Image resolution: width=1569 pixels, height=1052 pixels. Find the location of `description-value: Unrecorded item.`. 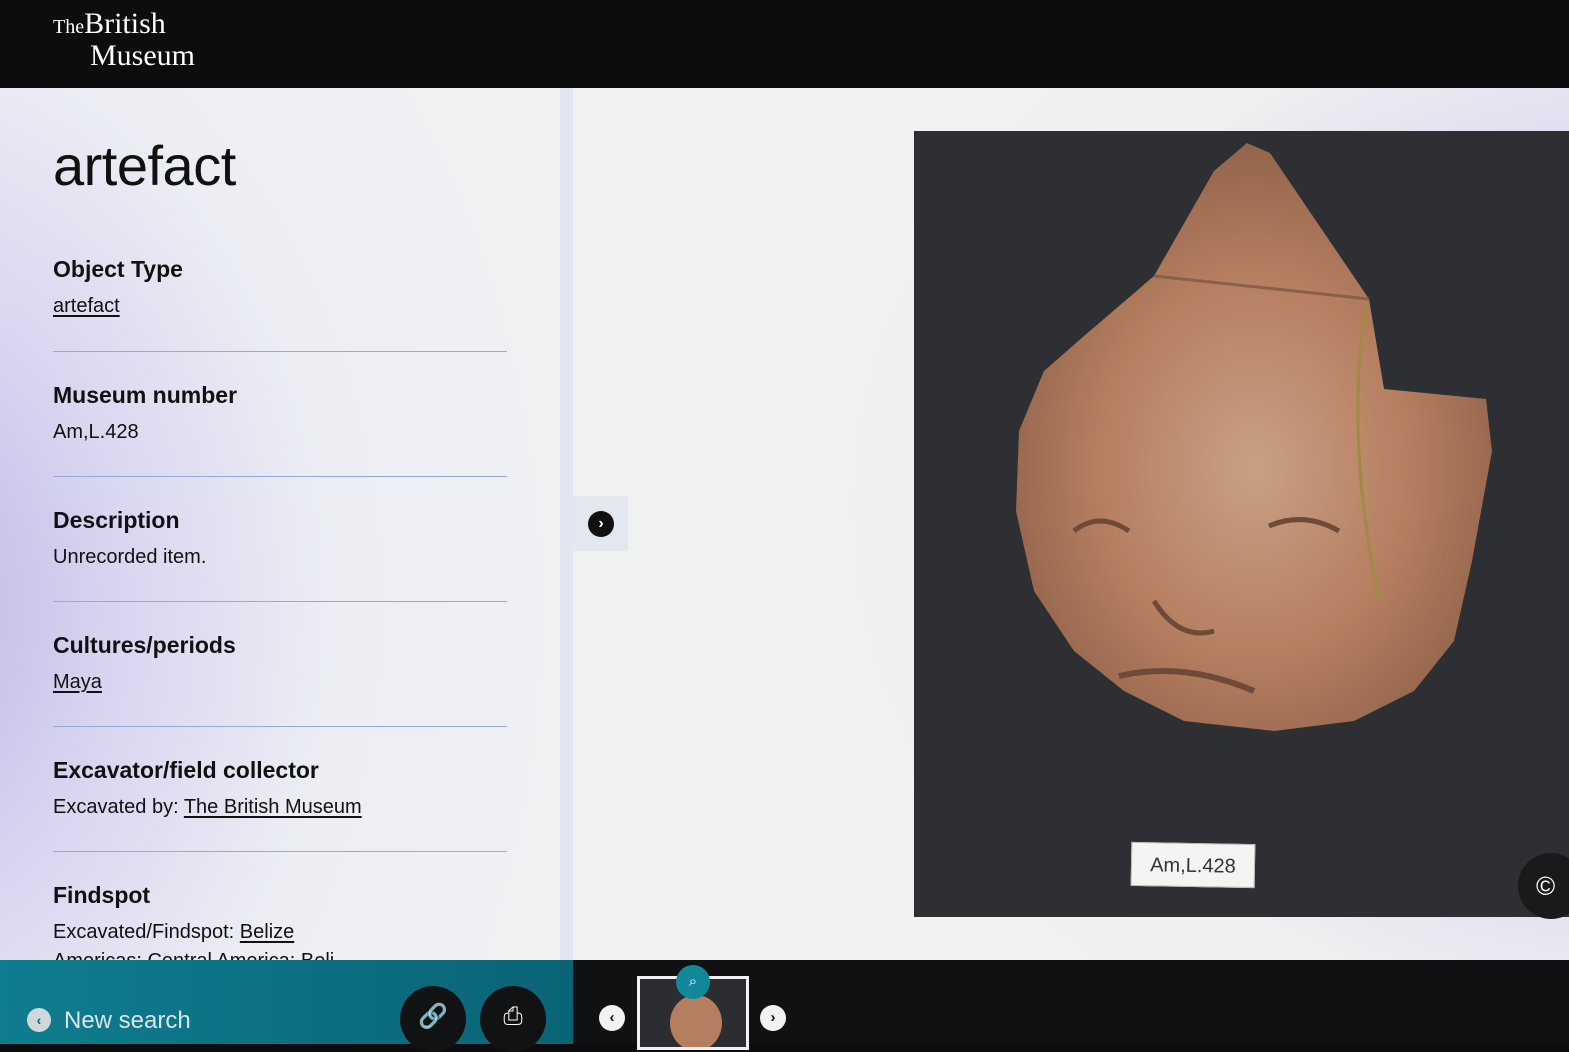

description-value: Unrecorded item. is located at coordinates (130, 557).